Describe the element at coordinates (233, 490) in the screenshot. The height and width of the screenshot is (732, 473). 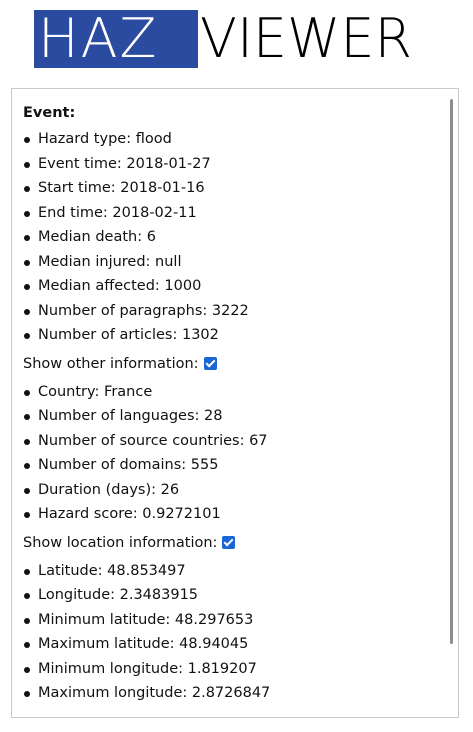
I see `other-item-duration: Duration (days): 26` at that location.